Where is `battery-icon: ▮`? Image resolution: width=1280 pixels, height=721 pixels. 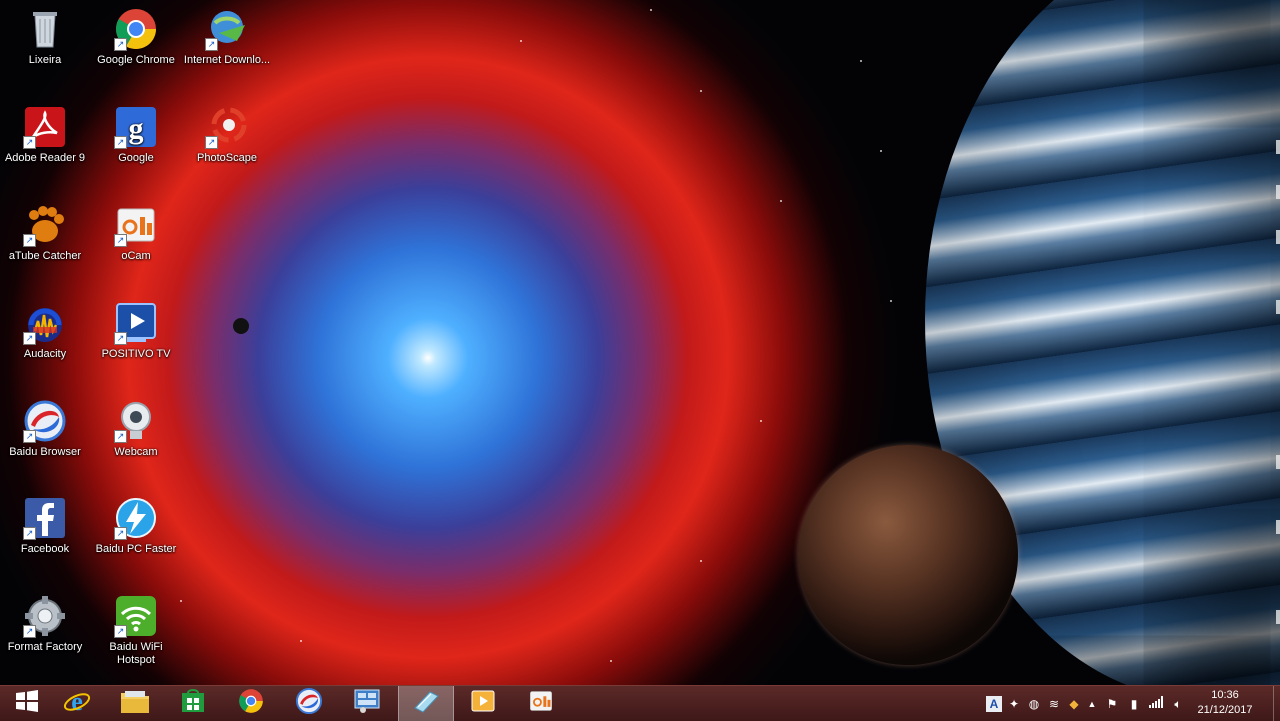 battery-icon: ▮ is located at coordinates (1134, 704).